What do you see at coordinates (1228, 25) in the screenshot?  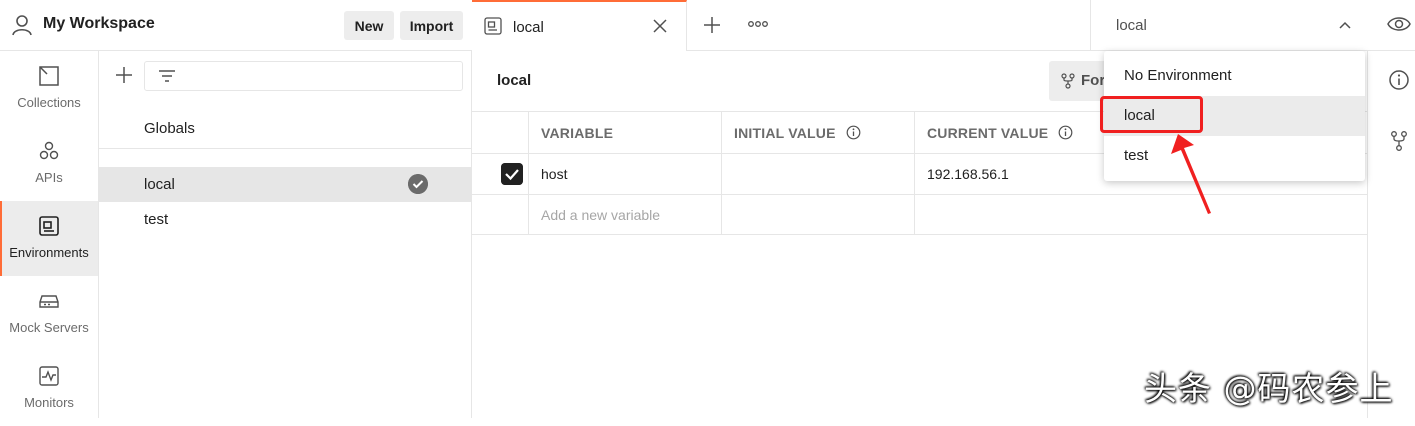 I see `environment-selector: local` at bounding box center [1228, 25].